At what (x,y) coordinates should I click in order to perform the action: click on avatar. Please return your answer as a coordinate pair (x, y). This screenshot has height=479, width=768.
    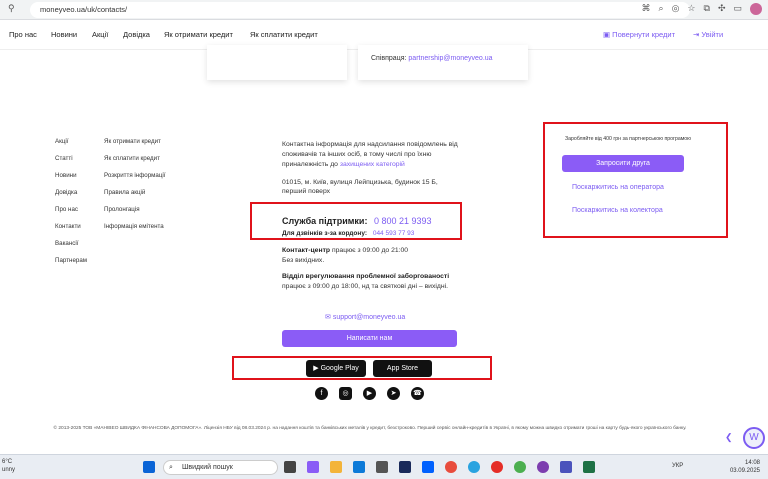
    Looking at the image, I should click on (756, 9).